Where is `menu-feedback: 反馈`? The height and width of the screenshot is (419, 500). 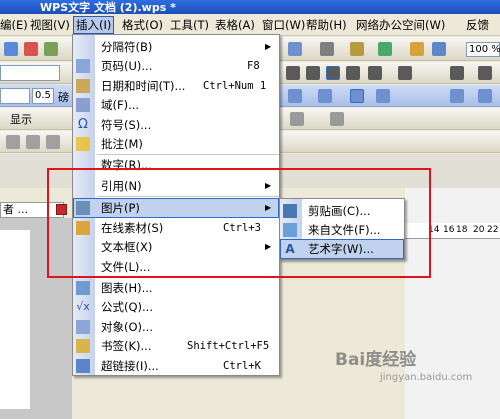 menu-feedback: 反馈 is located at coordinates (477, 25).